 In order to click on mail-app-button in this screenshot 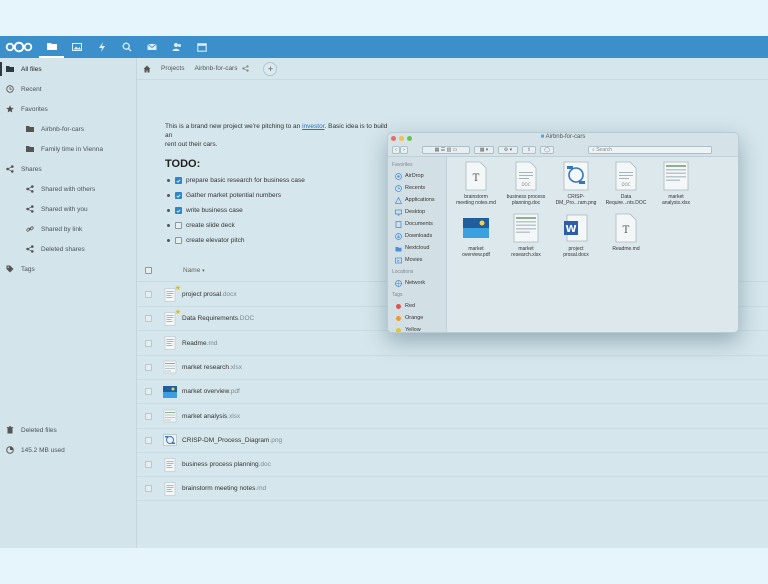, I will do `click(151, 47)`.